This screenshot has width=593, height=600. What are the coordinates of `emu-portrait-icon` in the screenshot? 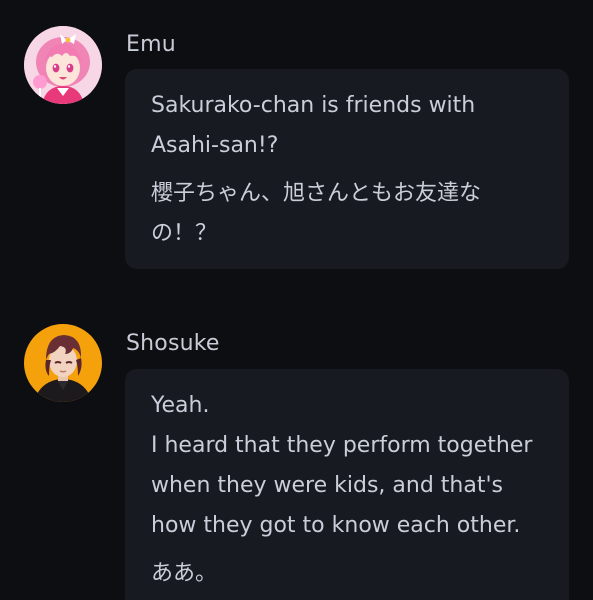 It's located at (63, 65).